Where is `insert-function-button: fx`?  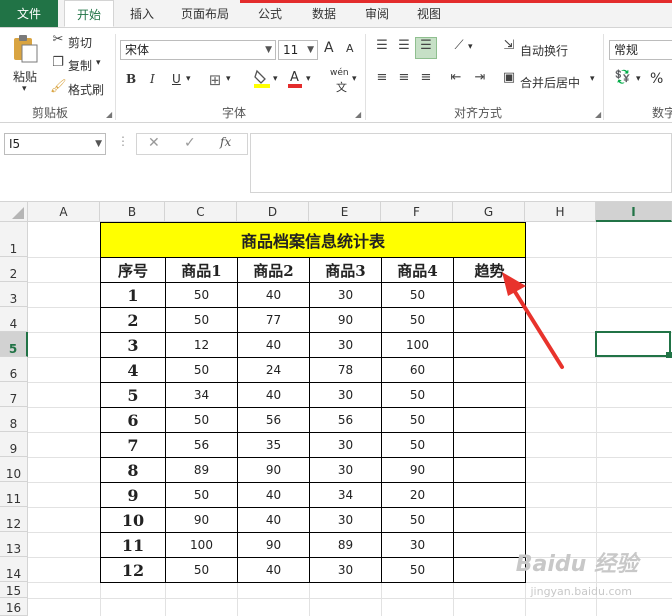 insert-function-button: fx is located at coordinates (225, 142).